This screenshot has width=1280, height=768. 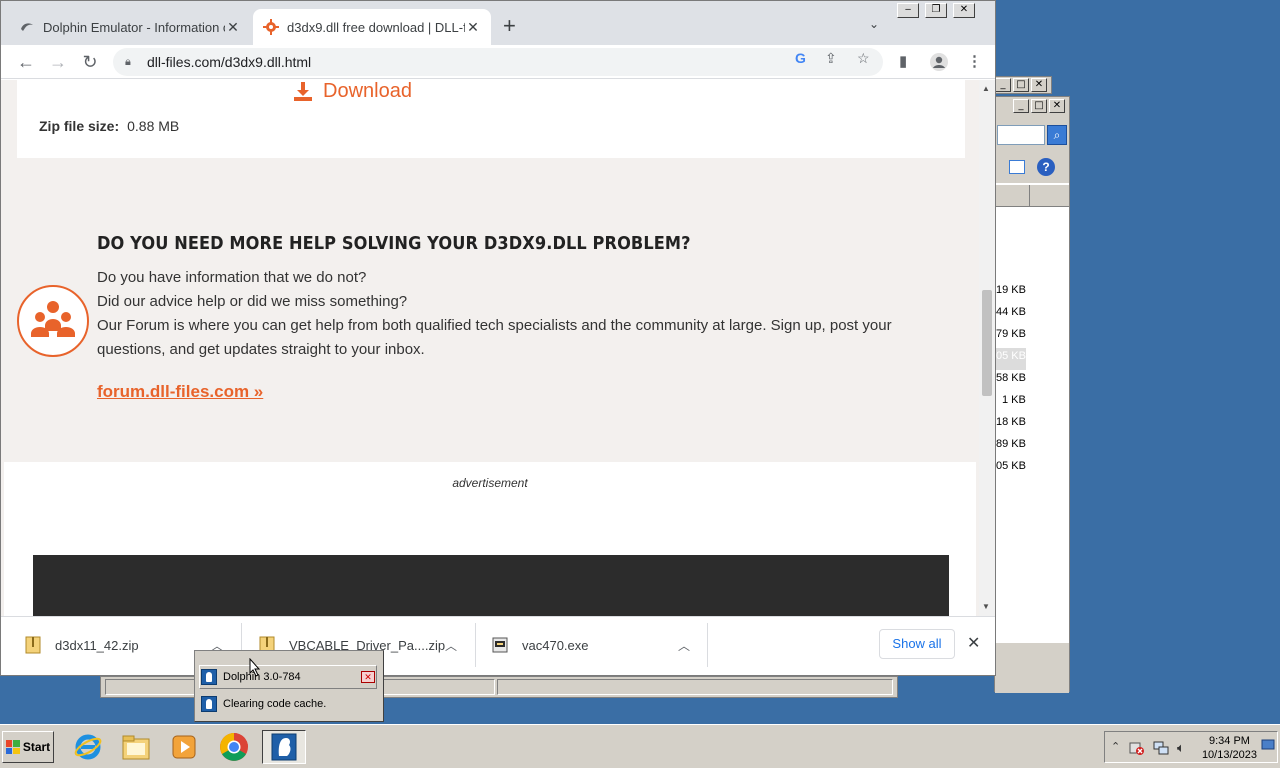 What do you see at coordinates (289, 704) in the screenshot?
I see `popup-message-row: Clearing code cache.` at bounding box center [289, 704].